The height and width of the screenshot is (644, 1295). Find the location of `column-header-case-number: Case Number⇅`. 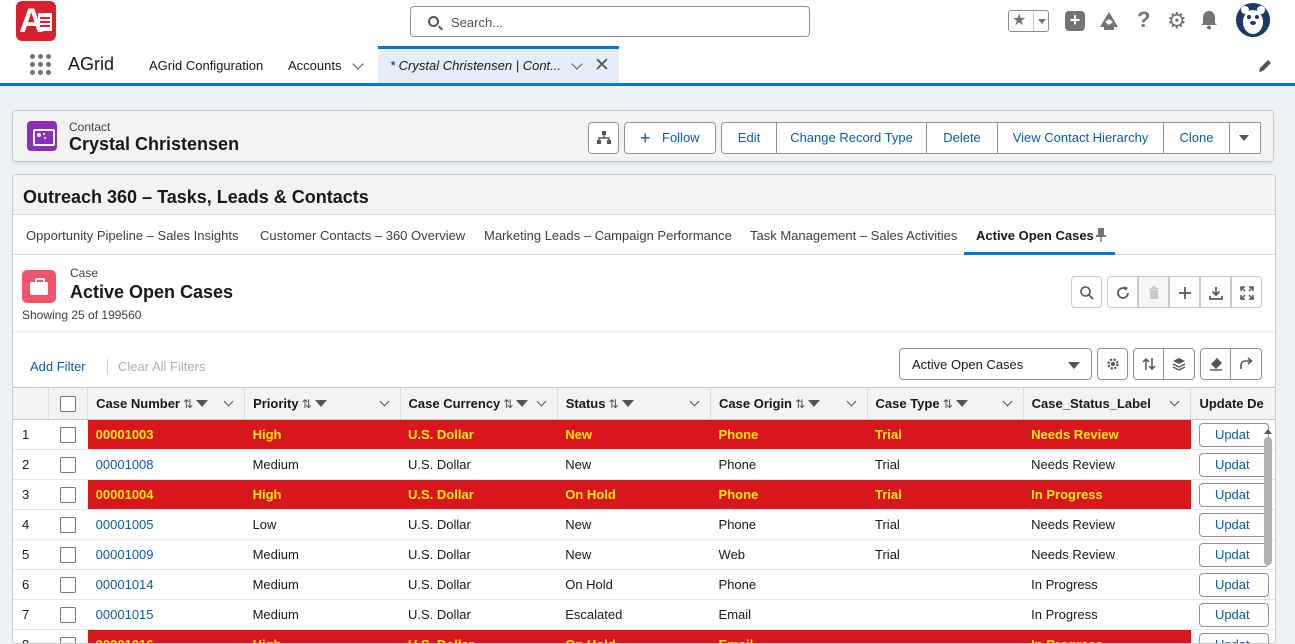

column-header-case-number: Case Number⇅ is located at coordinates (166, 404).